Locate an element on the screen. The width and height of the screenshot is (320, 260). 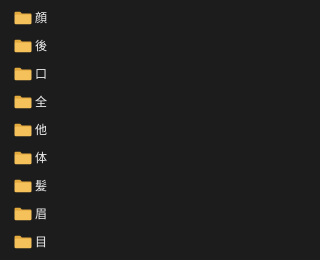
folder-item: 目 is located at coordinates (114, 242).